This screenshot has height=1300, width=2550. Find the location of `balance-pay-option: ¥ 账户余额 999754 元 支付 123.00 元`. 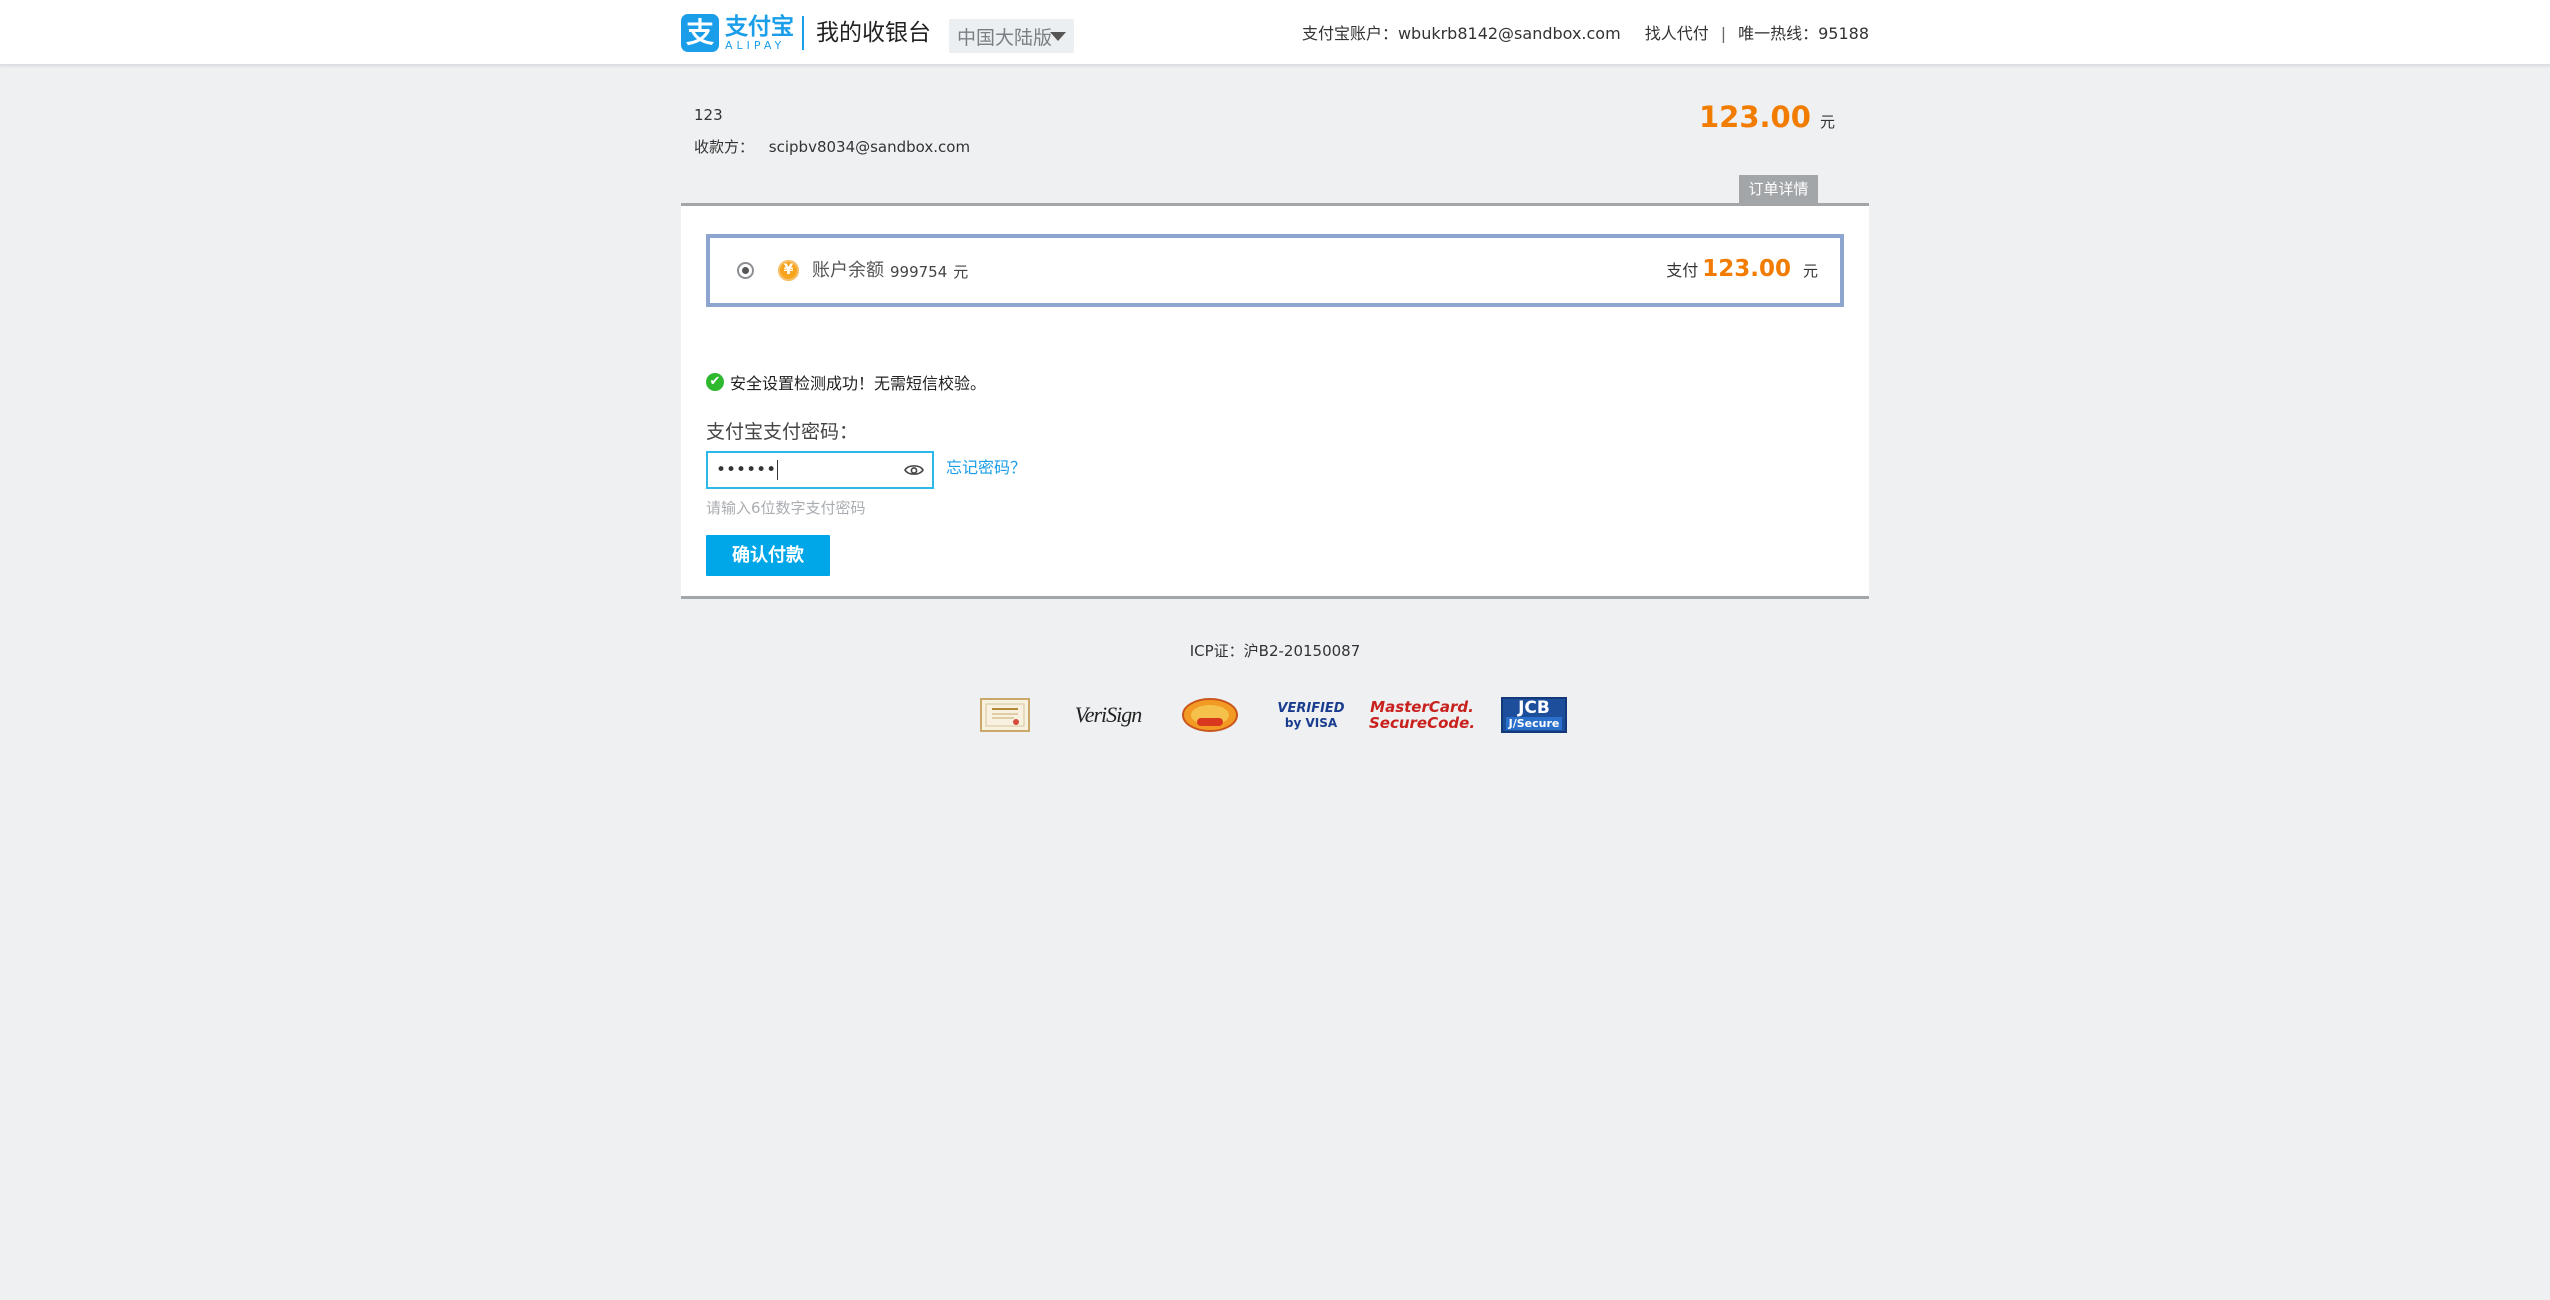

balance-pay-option: ¥ 账户余额 999754 元 支付 123.00 元 is located at coordinates (1275, 270).